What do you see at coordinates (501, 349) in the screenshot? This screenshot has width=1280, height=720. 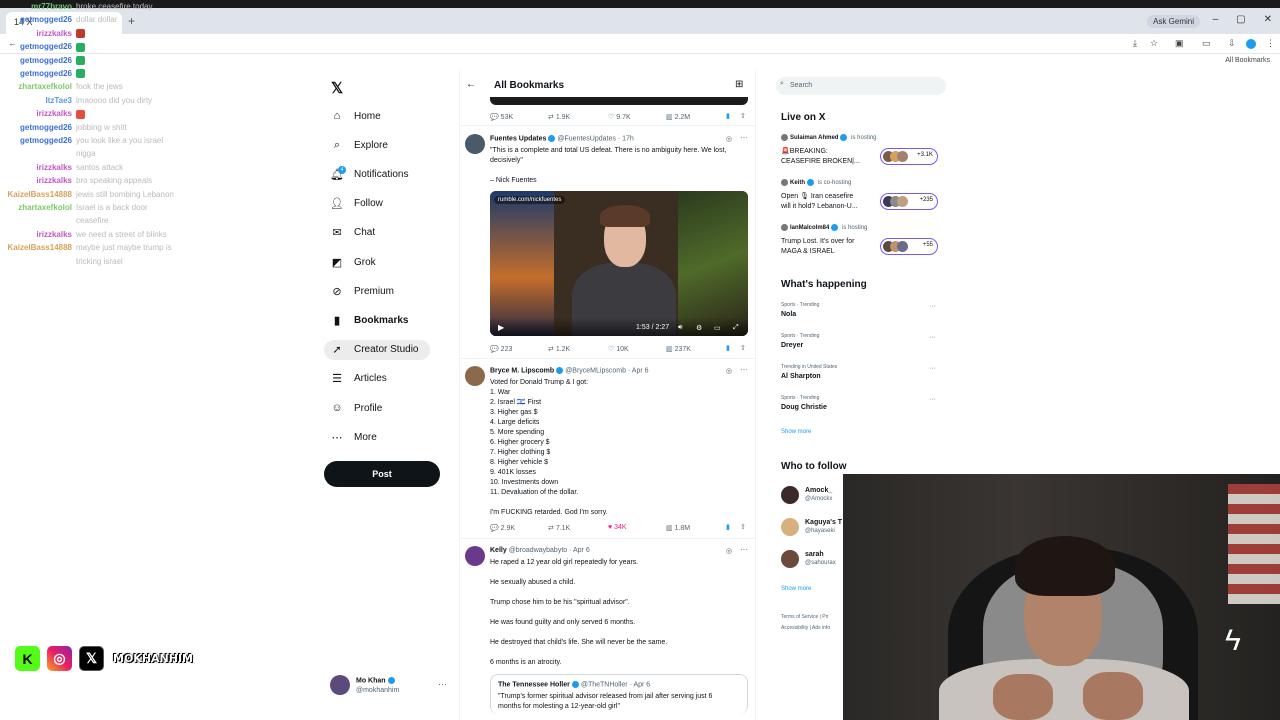 I see `reply-count: 💬 223` at bounding box center [501, 349].